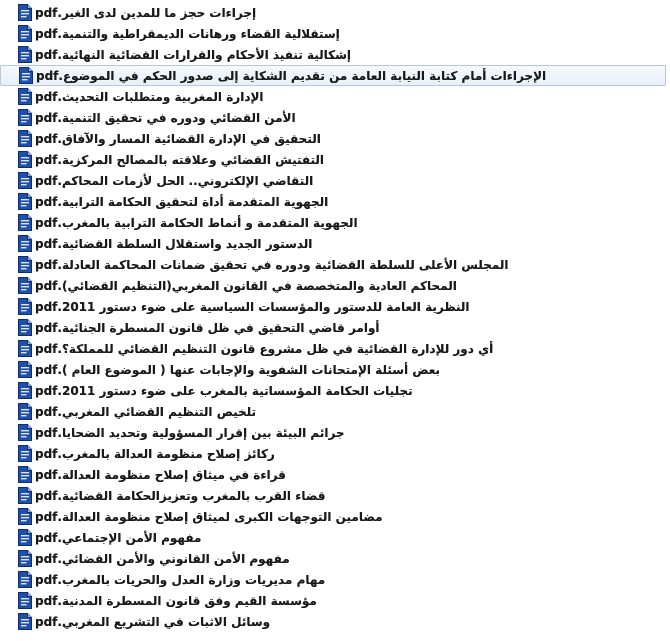 This screenshot has width=670, height=641. I want to click on file-row: الأمن القضائي ودوره في تحقيق التنمية.pdf, so click(335, 117).